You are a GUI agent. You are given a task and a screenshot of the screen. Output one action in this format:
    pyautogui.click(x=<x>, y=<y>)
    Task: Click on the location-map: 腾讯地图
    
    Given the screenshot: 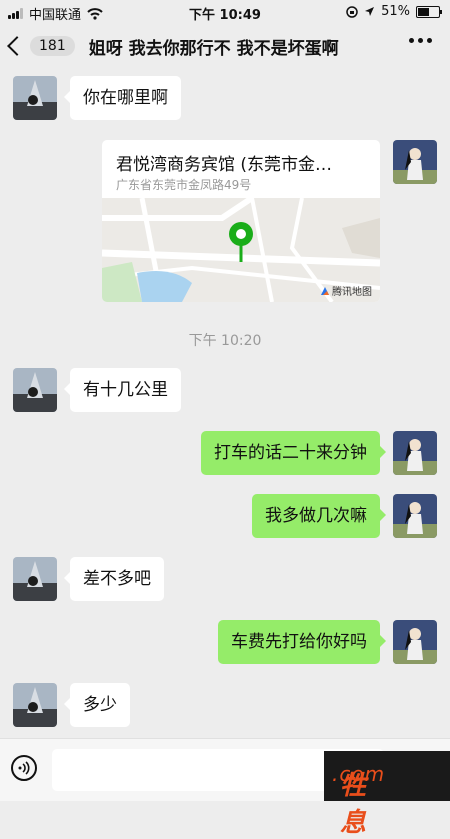 What is the action you would take?
    pyautogui.click(x=241, y=248)
    